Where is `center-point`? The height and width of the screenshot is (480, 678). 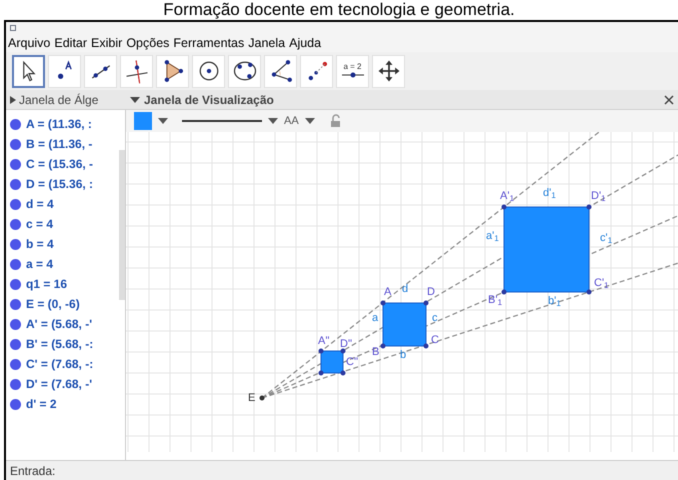
center-point is located at coordinates (262, 398).